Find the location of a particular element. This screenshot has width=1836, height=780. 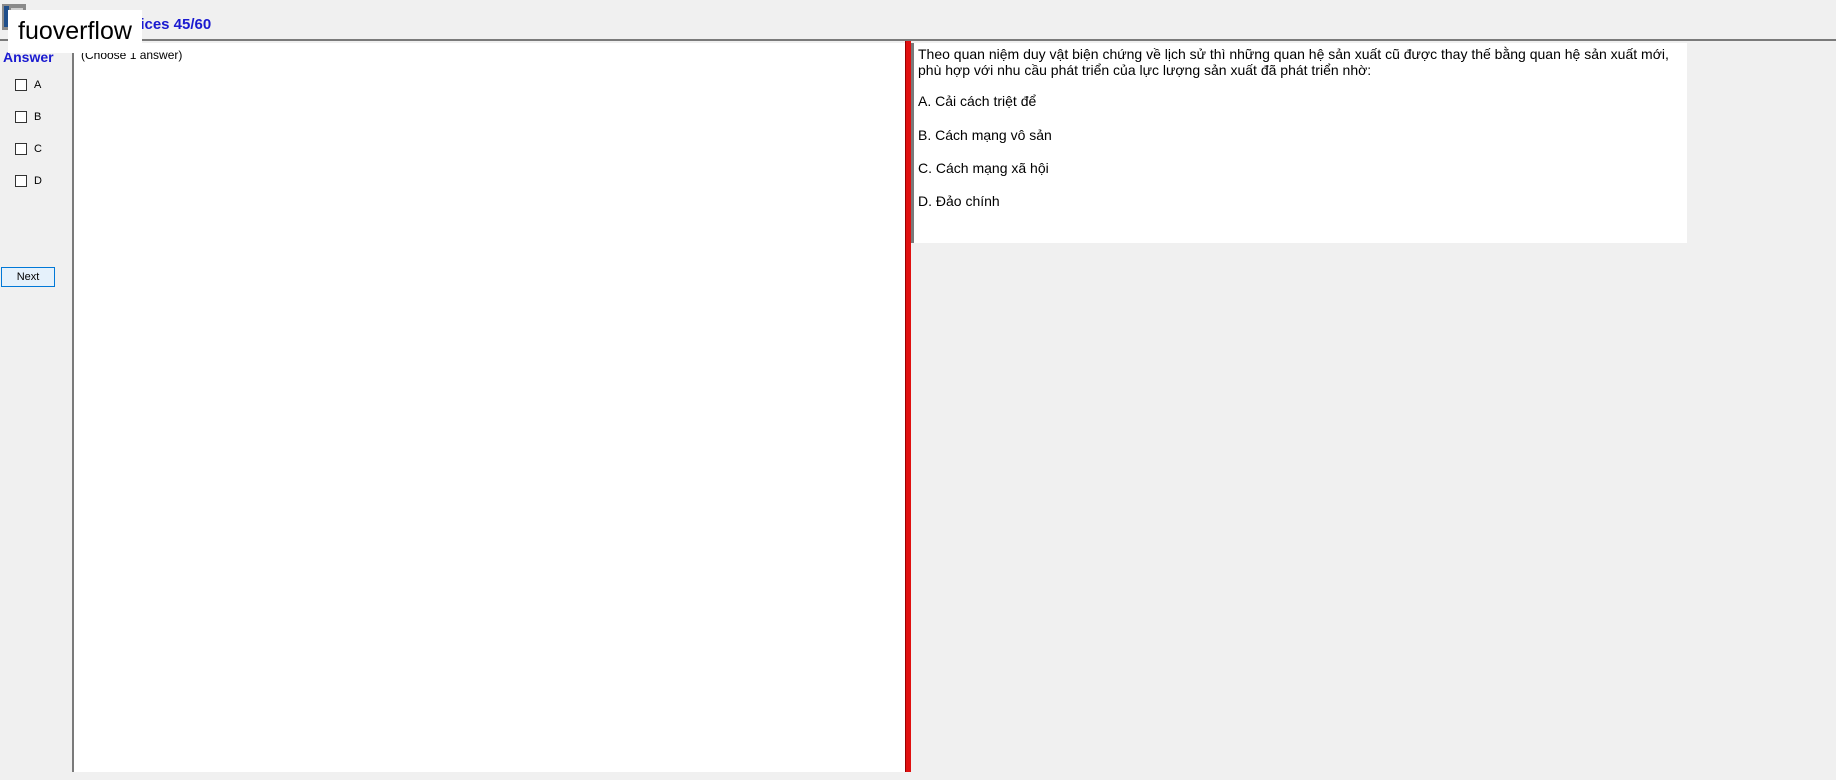

option-label-b: B is located at coordinates (38, 117).